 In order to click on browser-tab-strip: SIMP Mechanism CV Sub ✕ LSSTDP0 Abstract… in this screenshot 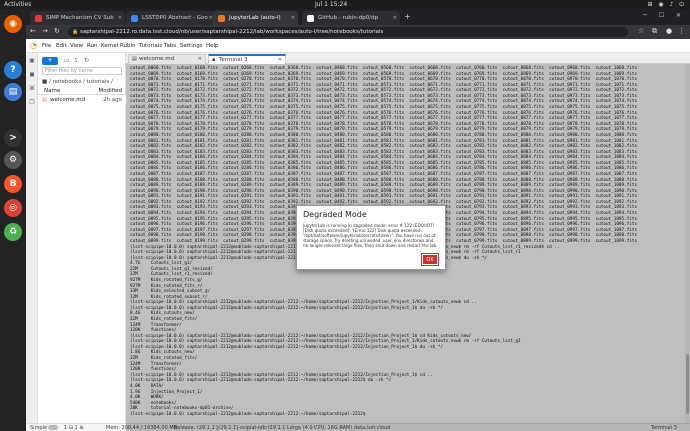, I will do `click(358, 17)`.